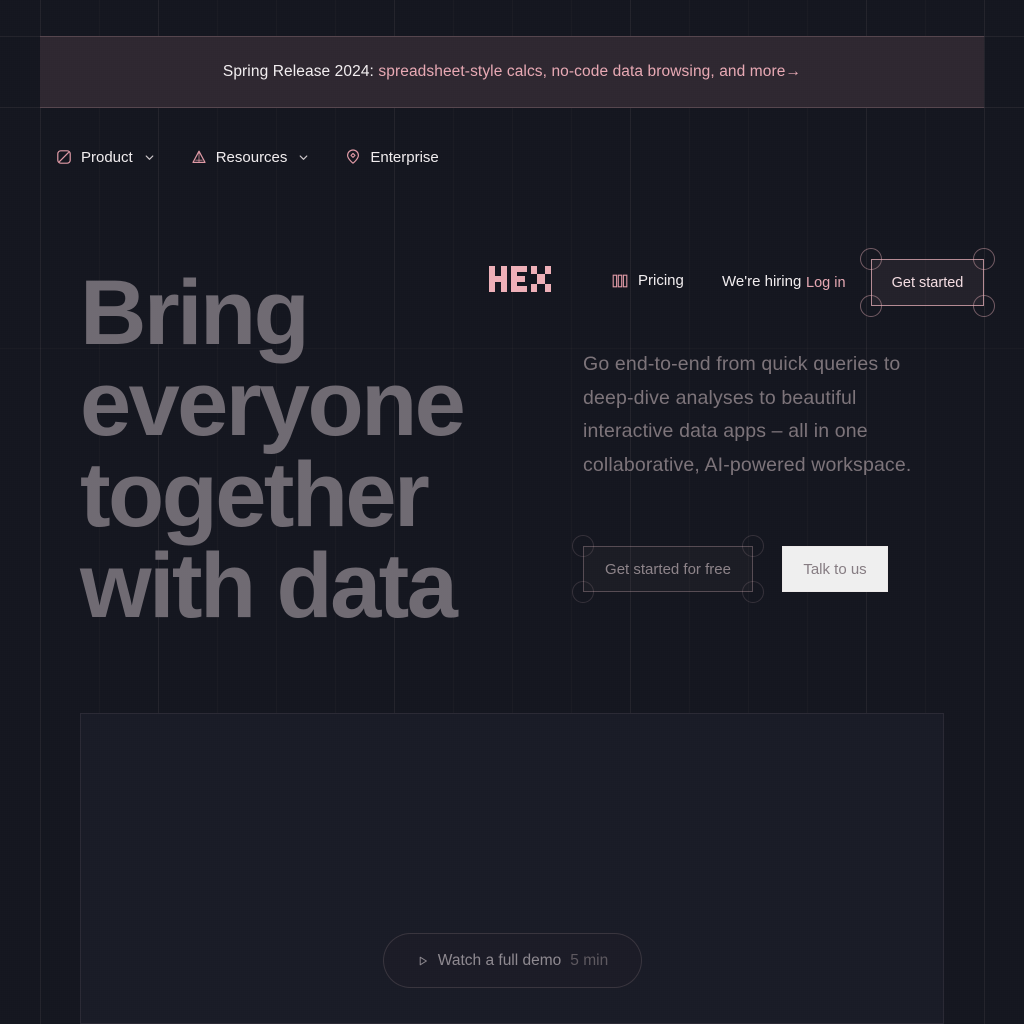 The width and height of the screenshot is (1024, 1024). Describe the element at coordinates (835, 569) in the screenshot. I see `talk-to-us-button: Talk to us` at that location.